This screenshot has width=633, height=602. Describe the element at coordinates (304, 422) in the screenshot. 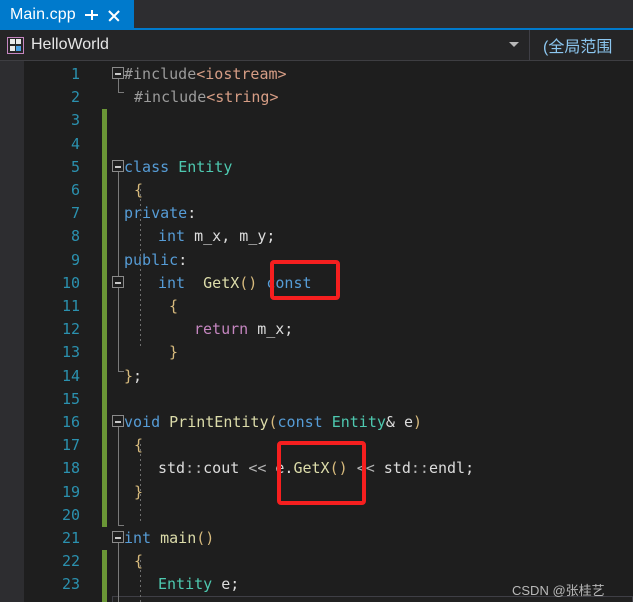

I see `code-token: const` at that location.